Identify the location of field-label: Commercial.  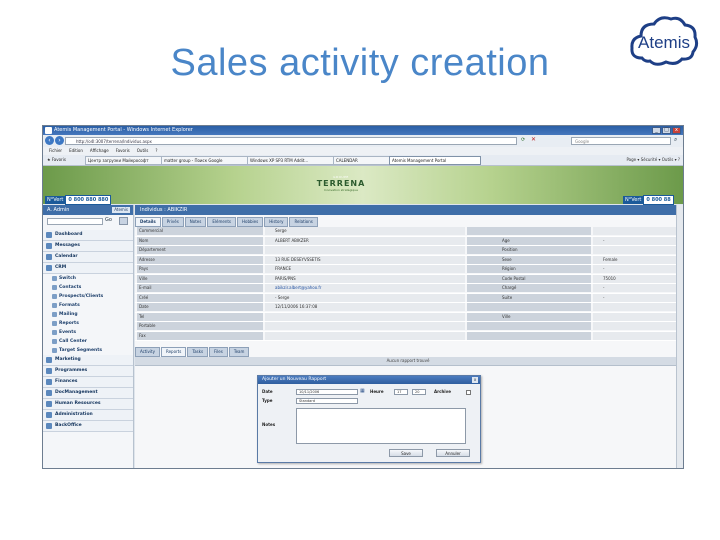
(200, 231).